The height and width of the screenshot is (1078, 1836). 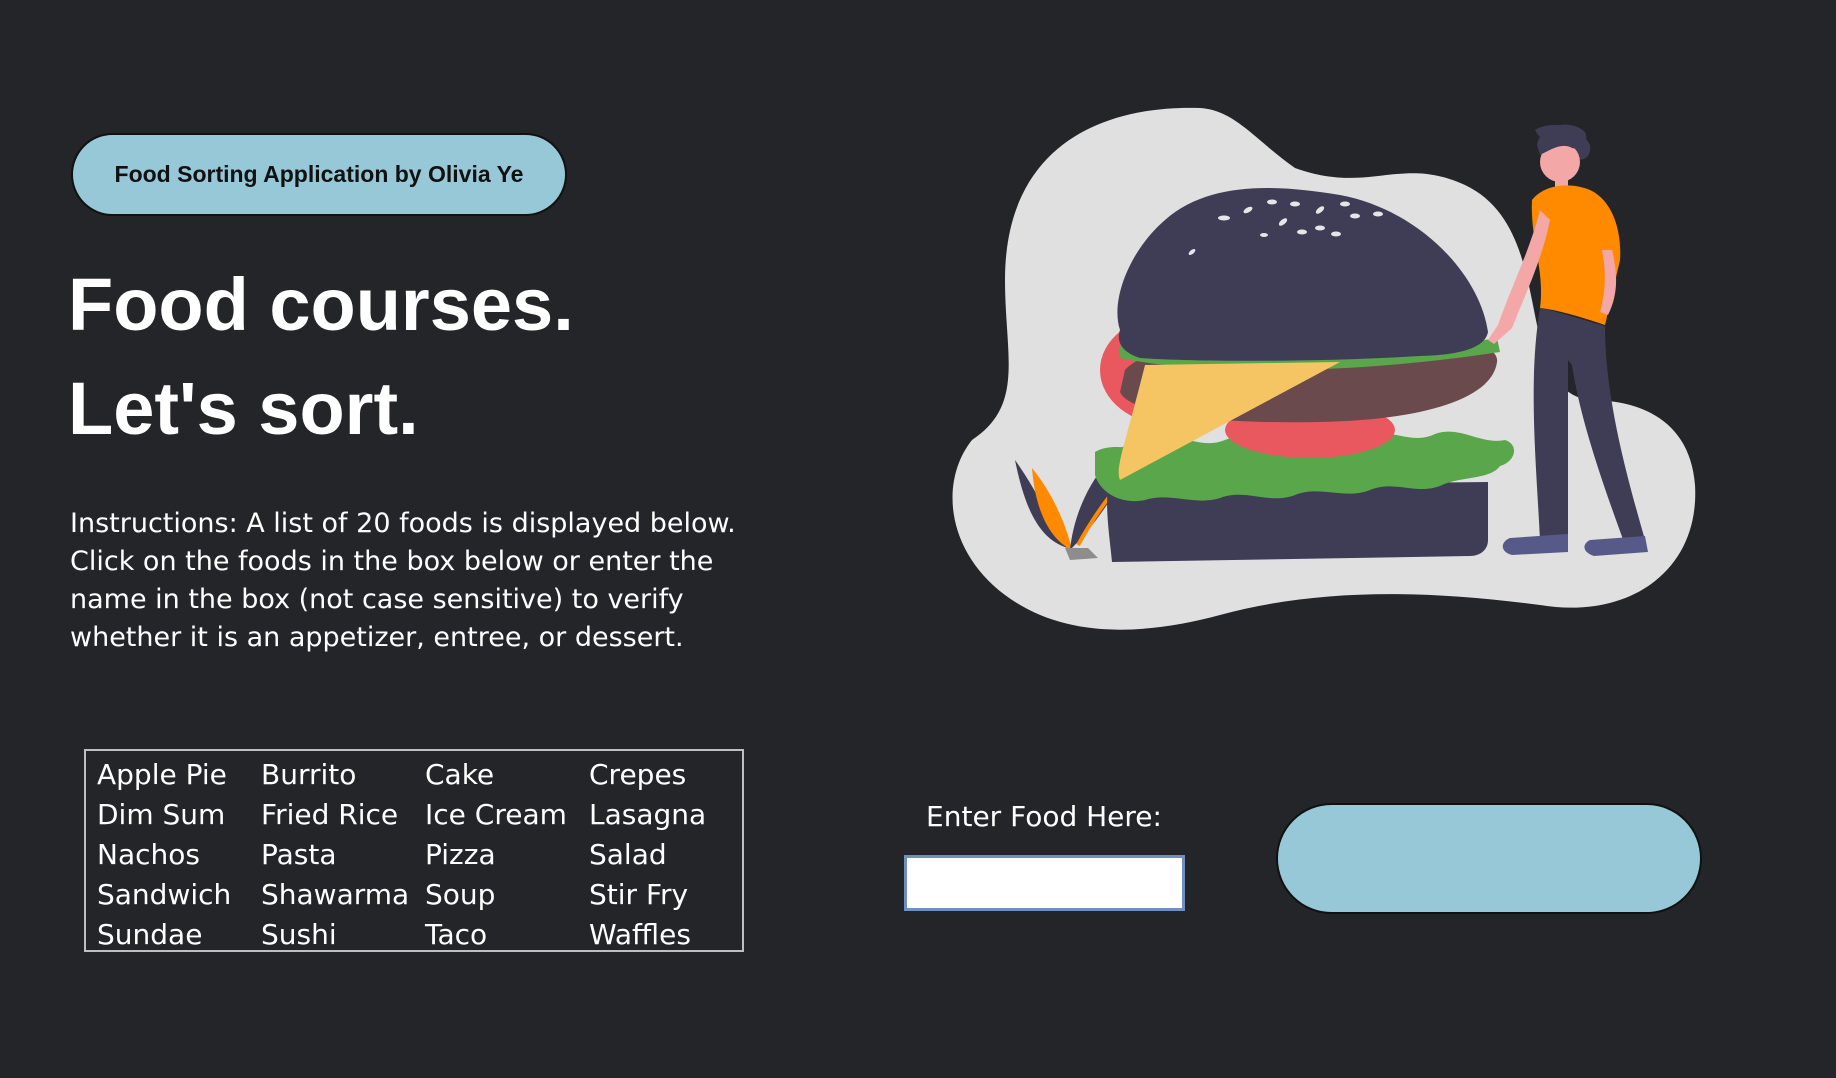 I want to click on food-item-shawarma: Shawarma, so click(x=343, y=895).